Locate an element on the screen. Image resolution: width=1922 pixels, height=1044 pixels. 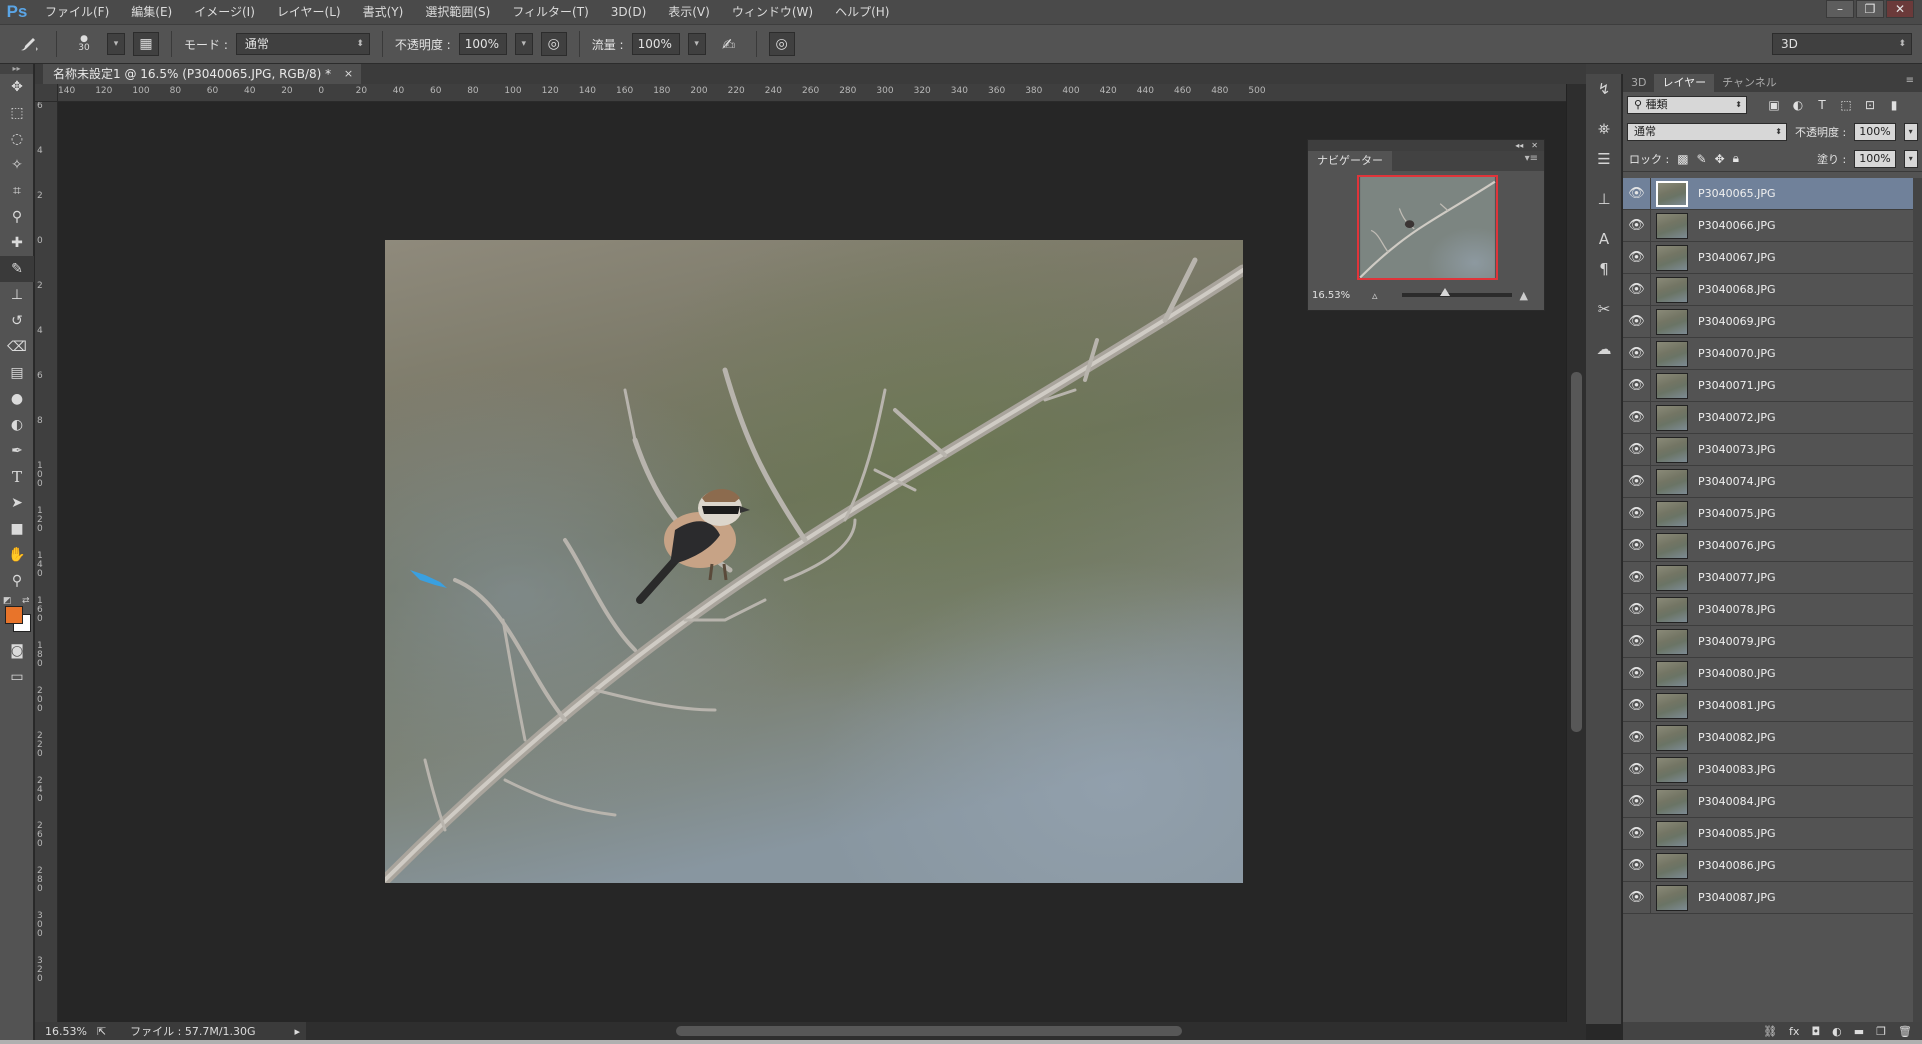
tab-layers: レイヤー is located at coordinates (1684, 83).